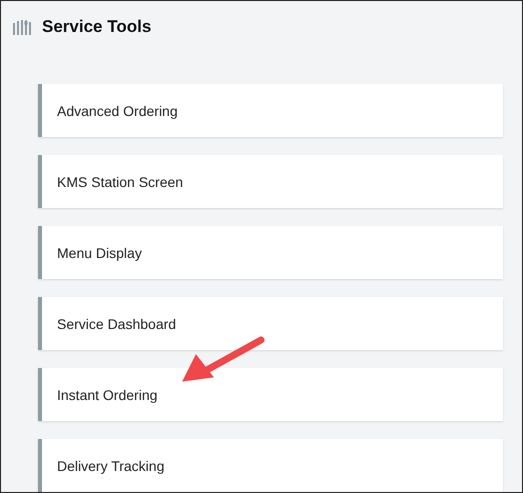  What do you see at coordinates (22, 27) in the screenshot?
I see `utensils-icon` at bounding box center [22, 27].